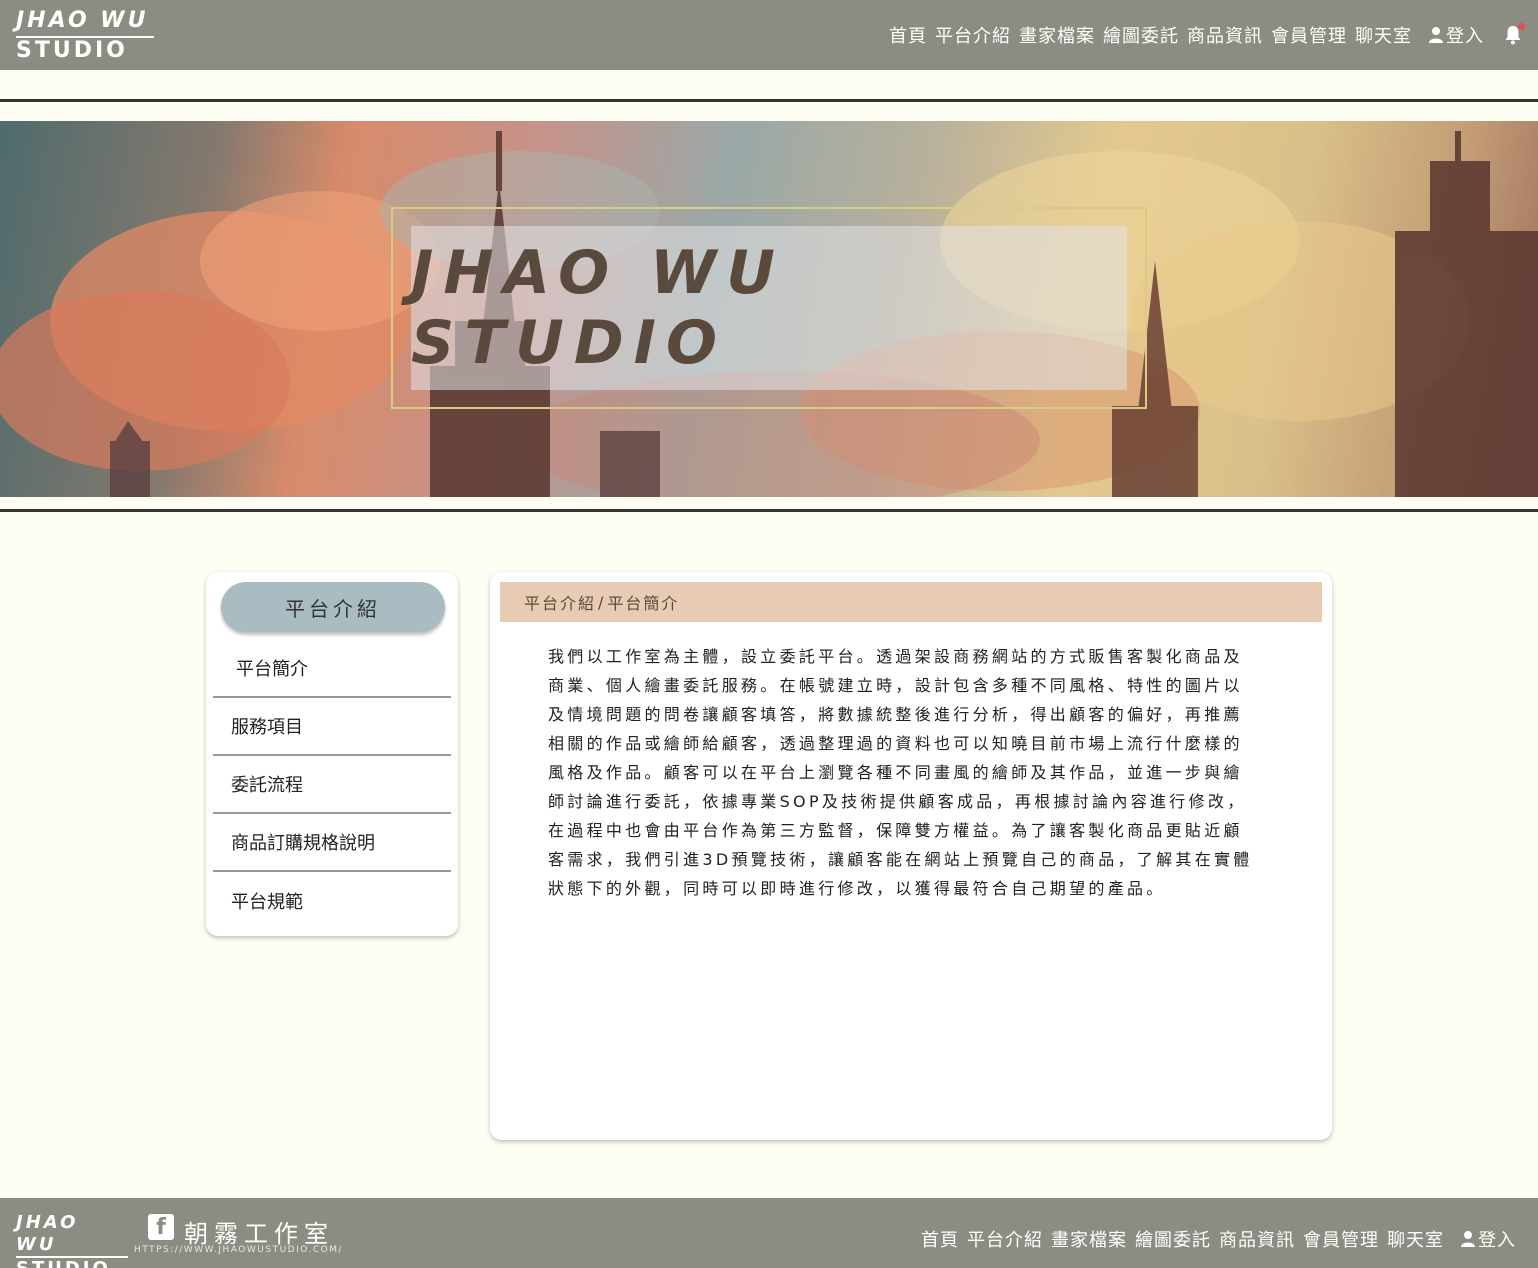 This screenshot has width=1538, height=1268. What do you see at coordinates (895, 656) in the screenshot?
I see `intro-line: 我們以工作室為主體，設立委託平台。透過架設商務網站的方式販售客製化商品及` at bounding box center [895, 656].